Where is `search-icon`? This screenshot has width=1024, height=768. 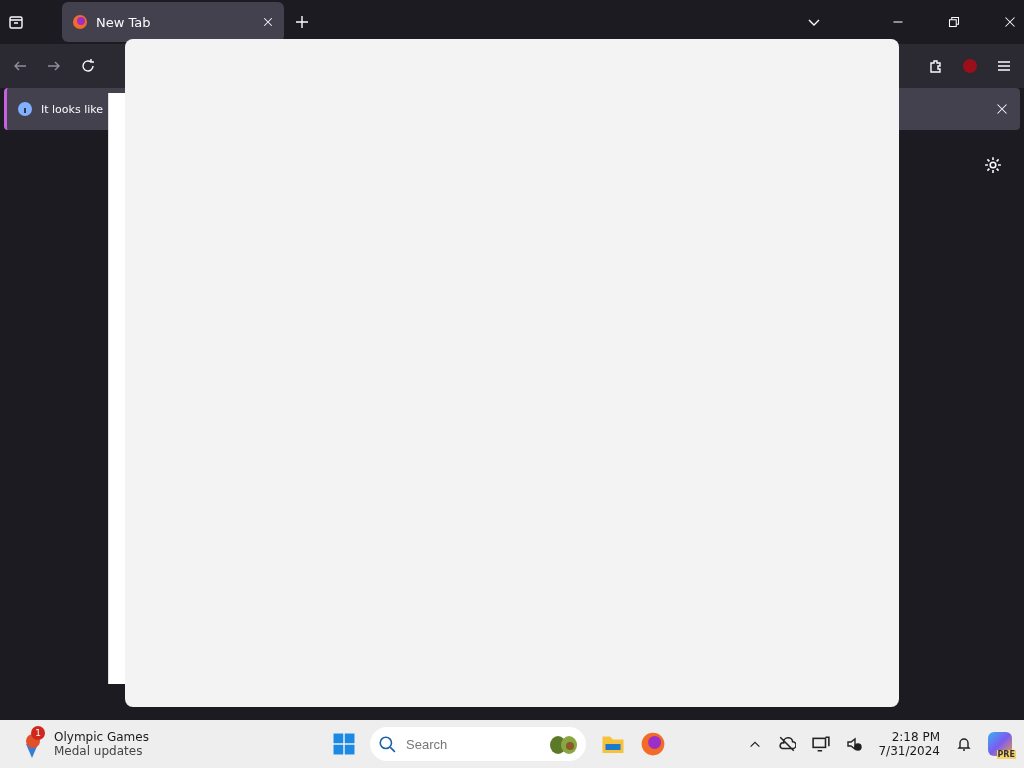 search-icon is located at coordinates (387, 744).